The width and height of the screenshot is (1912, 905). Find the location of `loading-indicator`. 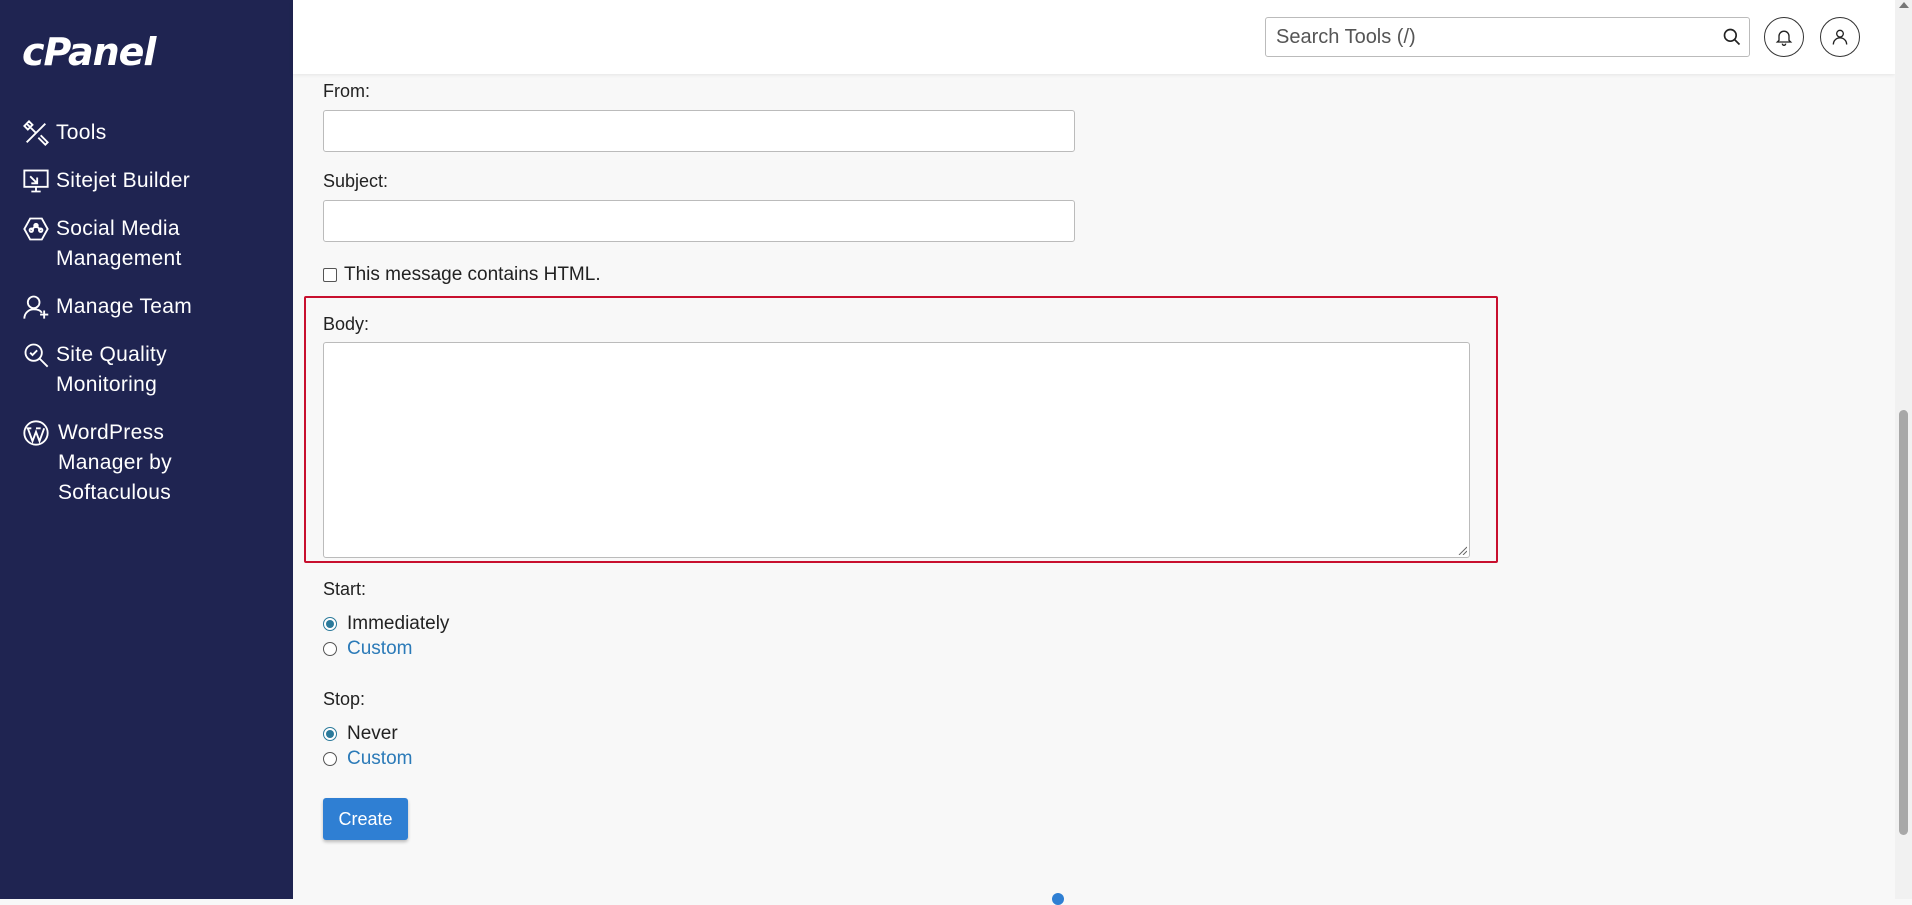

loading-indicator is located at coordinates (1058, 899).